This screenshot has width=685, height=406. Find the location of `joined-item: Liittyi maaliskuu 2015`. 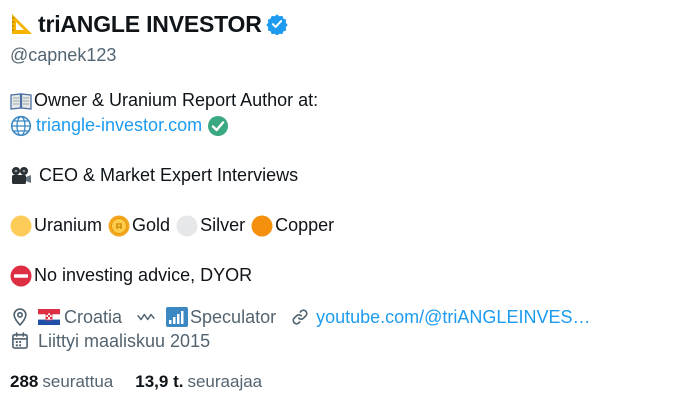

joined-item: Liittyi maaliskuu 2015 is located at coordinates (110, 341).